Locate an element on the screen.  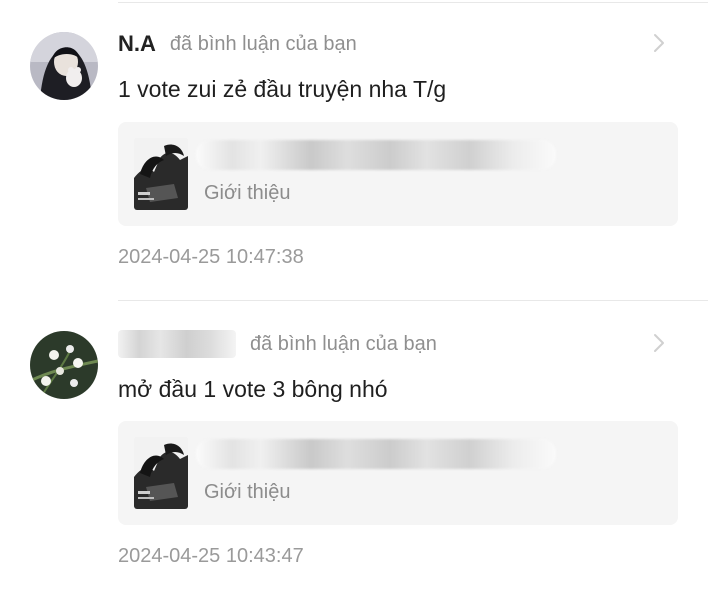
comment-text: mở đầu 1 vote 3 bông nhó is located at coordinates (253, 389).